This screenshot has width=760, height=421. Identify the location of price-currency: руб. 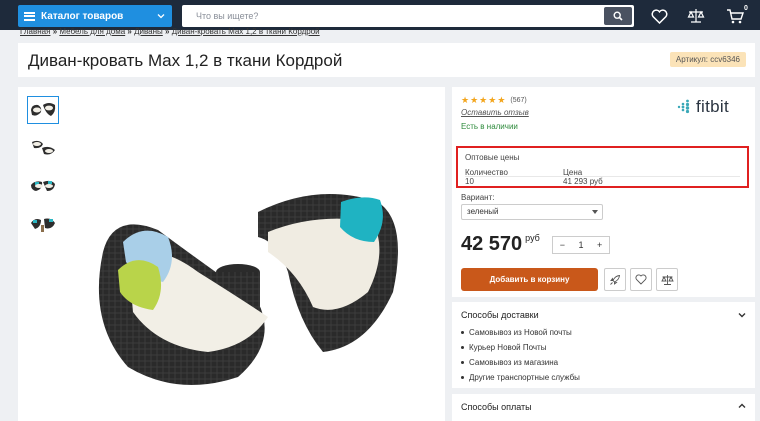
(532, 238).